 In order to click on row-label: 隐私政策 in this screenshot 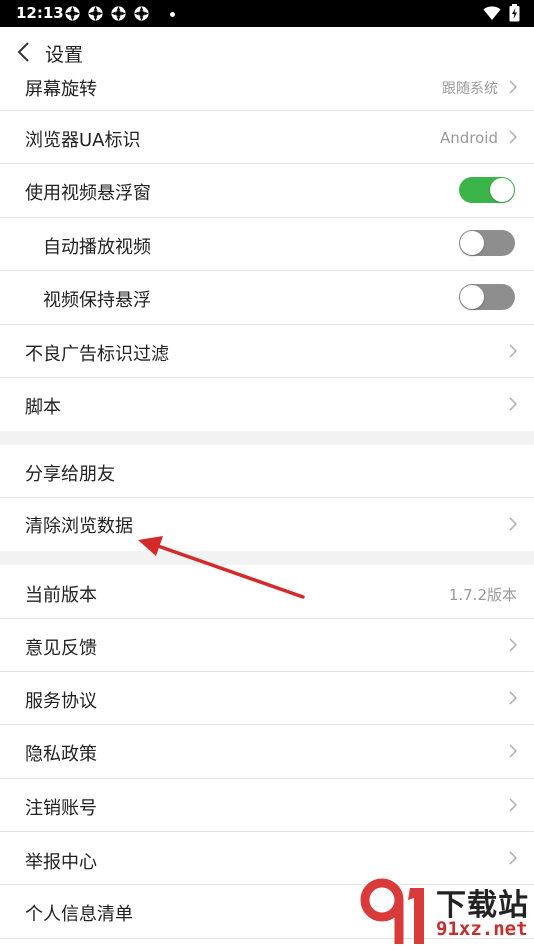, I will do `click(61, 754)`.